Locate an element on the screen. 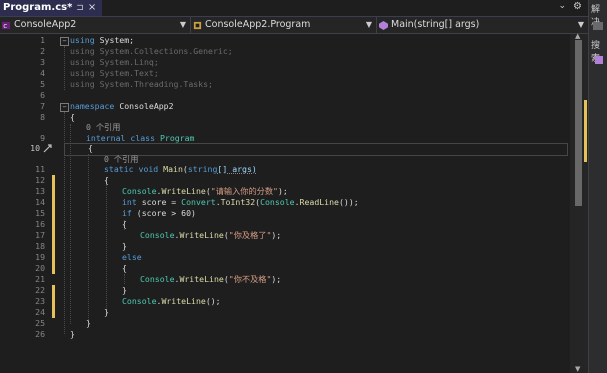 The image size is (607, 373). code-line: using System.Threading.Tasks; is located at coordinates (141, 84).